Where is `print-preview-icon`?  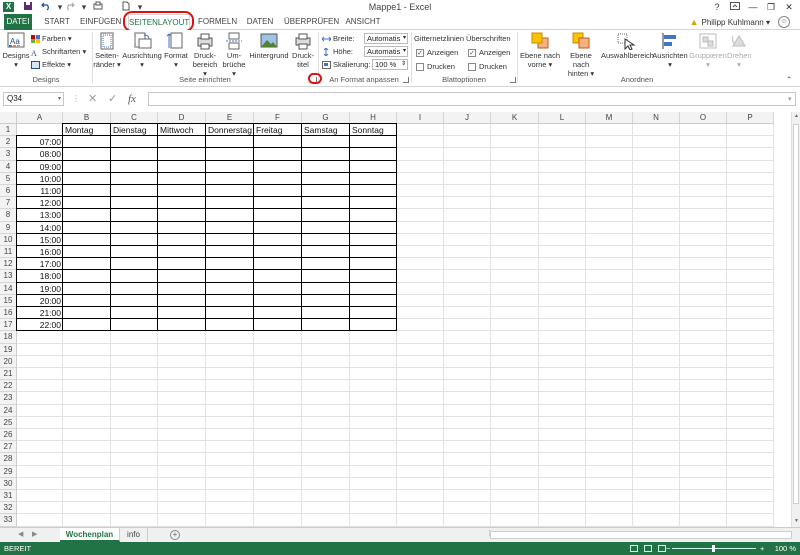 print-preview-icon is located at coordinates (98, 7).